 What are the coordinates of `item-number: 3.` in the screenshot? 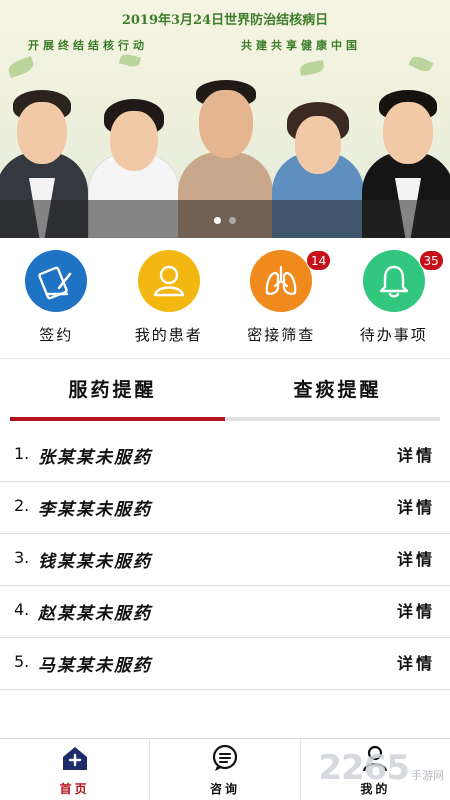 It's located at (22, 557).